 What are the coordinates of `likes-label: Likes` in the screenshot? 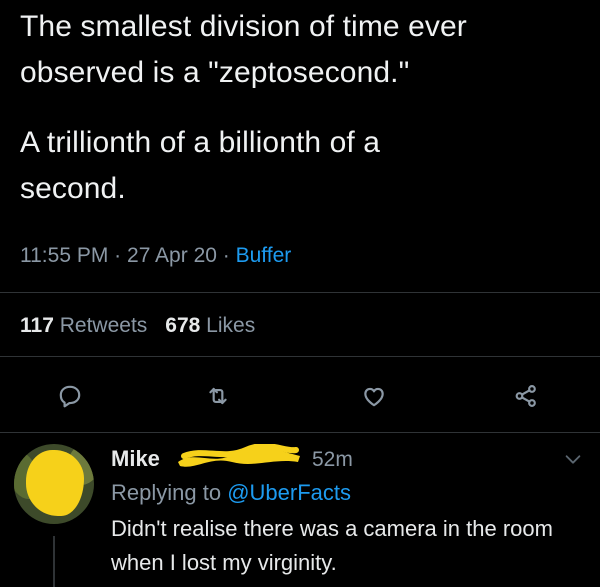 It's located at (231, 325).